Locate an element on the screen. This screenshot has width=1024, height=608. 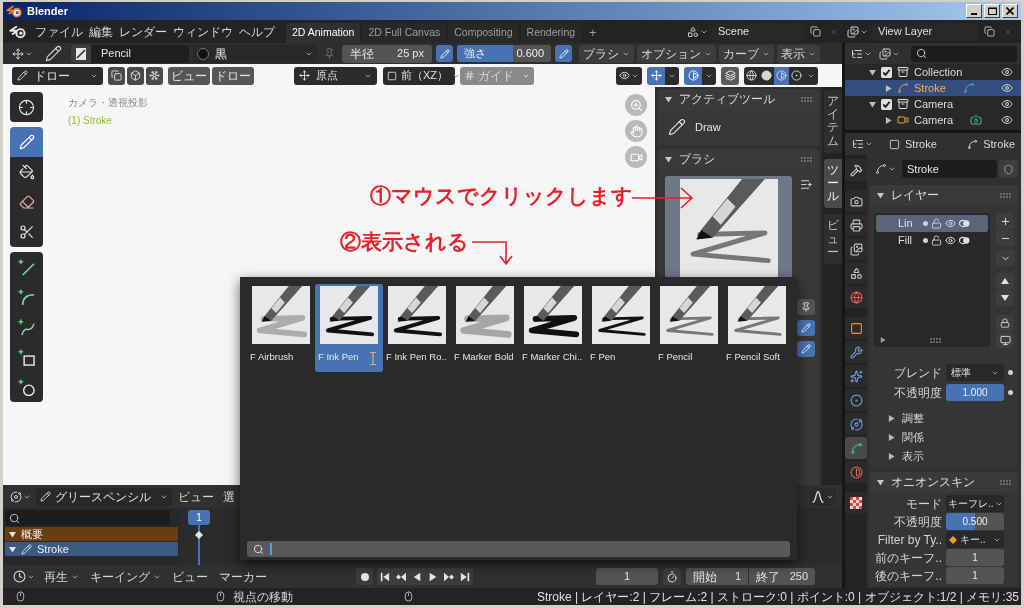
menu-dropdown: オプション is located at coordinates (676, 53).